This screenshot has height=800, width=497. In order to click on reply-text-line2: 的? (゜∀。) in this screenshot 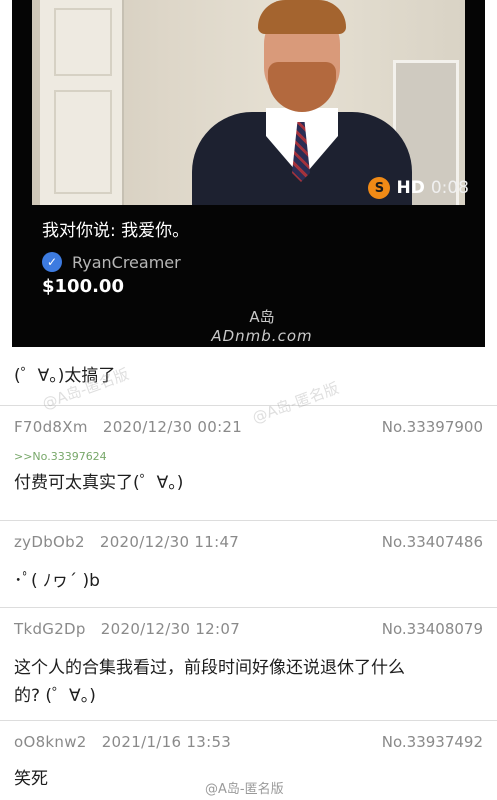, I will do `click(55, 696)`.